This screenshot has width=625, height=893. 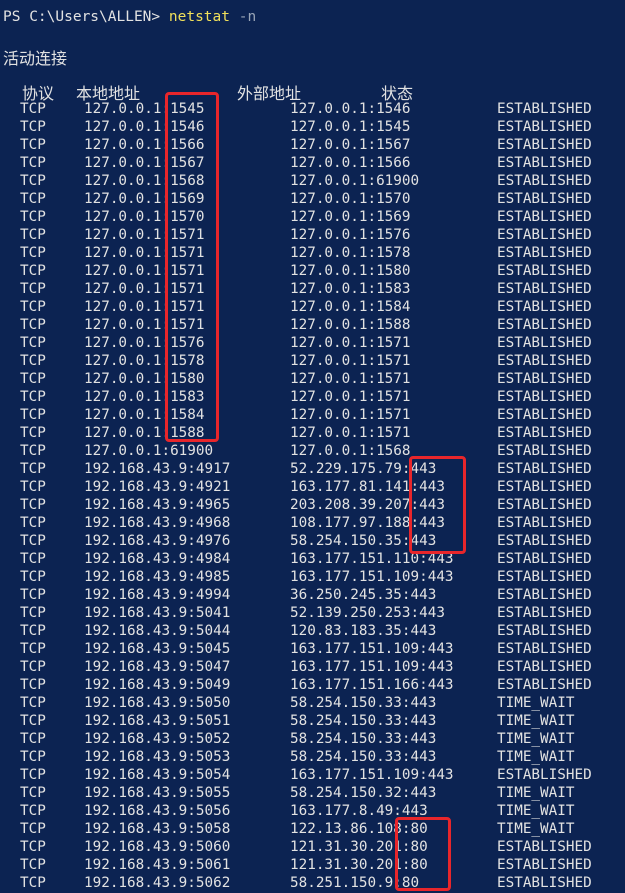 What do you see at coordinates (363, 739) in the screenshot?
I see `foreign-address-cell: 58.254.150.33:443` at bounding box center [363, 739].